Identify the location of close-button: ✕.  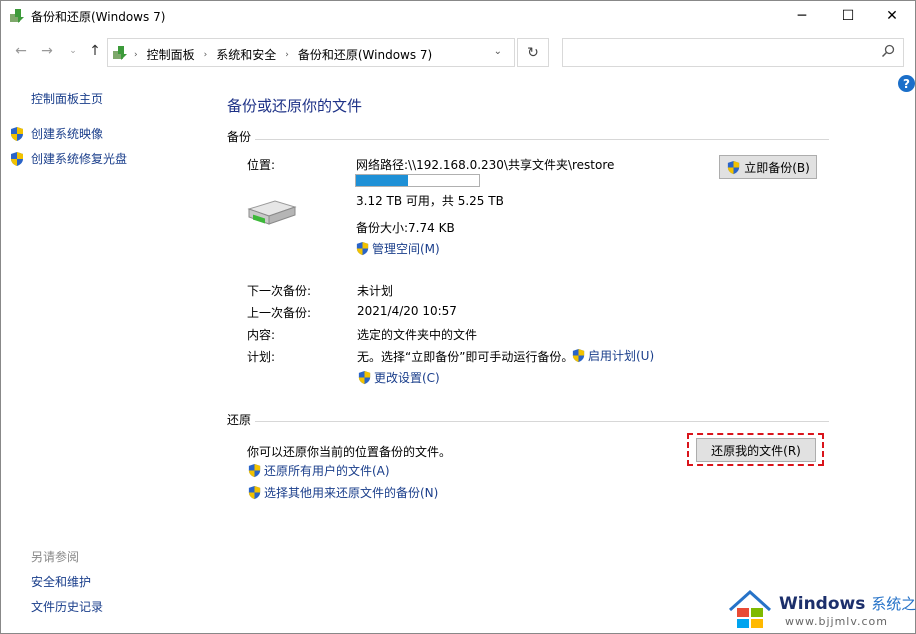
(892, 16).